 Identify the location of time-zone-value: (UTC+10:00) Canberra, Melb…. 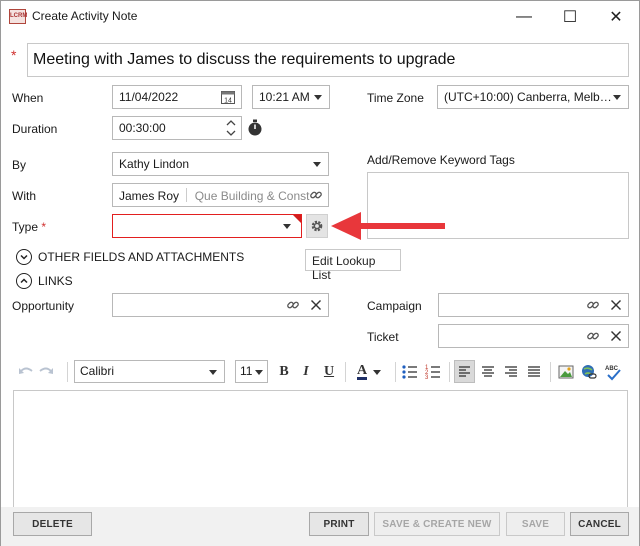
(528, 97).